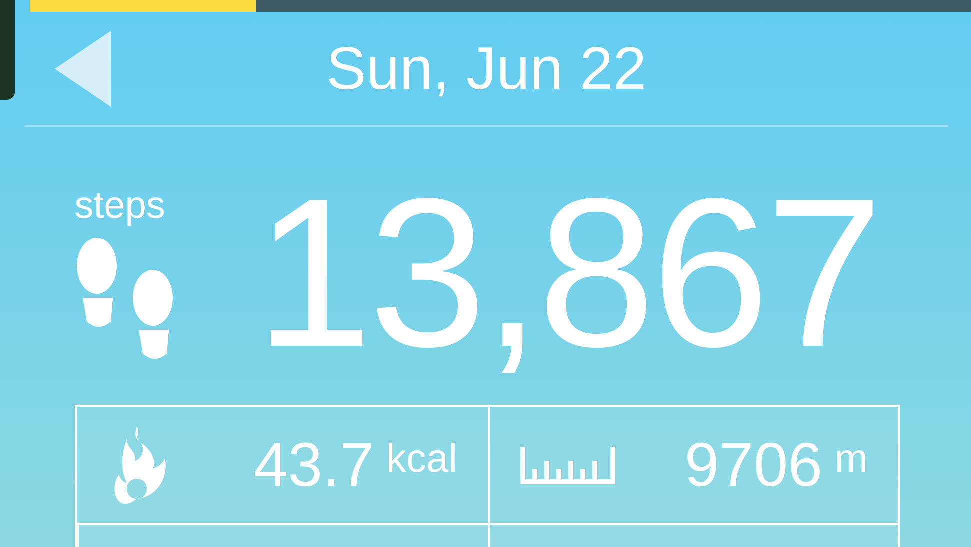 Image resolution: width=971 pixels, height=547 pixels. What do you see at coordinates (83, 68) in the screenshot?
I see `back-arrow-icon` at bounding box center [83, 68].